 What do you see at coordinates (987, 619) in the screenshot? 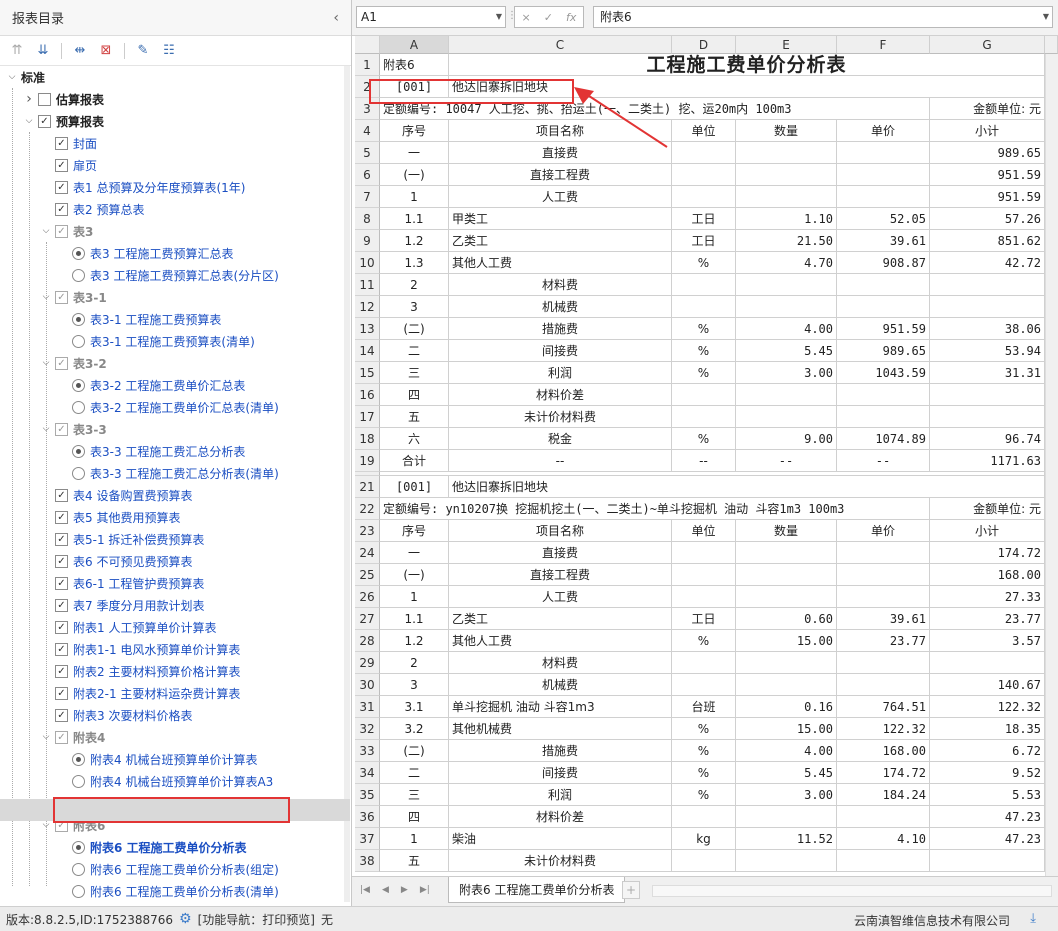
I see `table-cell: 23.77` at bounding box center [987, 619].